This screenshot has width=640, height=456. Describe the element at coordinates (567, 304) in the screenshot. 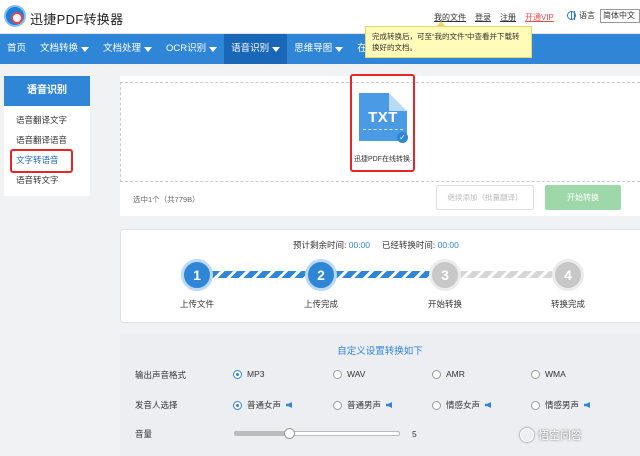

I see `step-4-label: 转换完成` at that location.